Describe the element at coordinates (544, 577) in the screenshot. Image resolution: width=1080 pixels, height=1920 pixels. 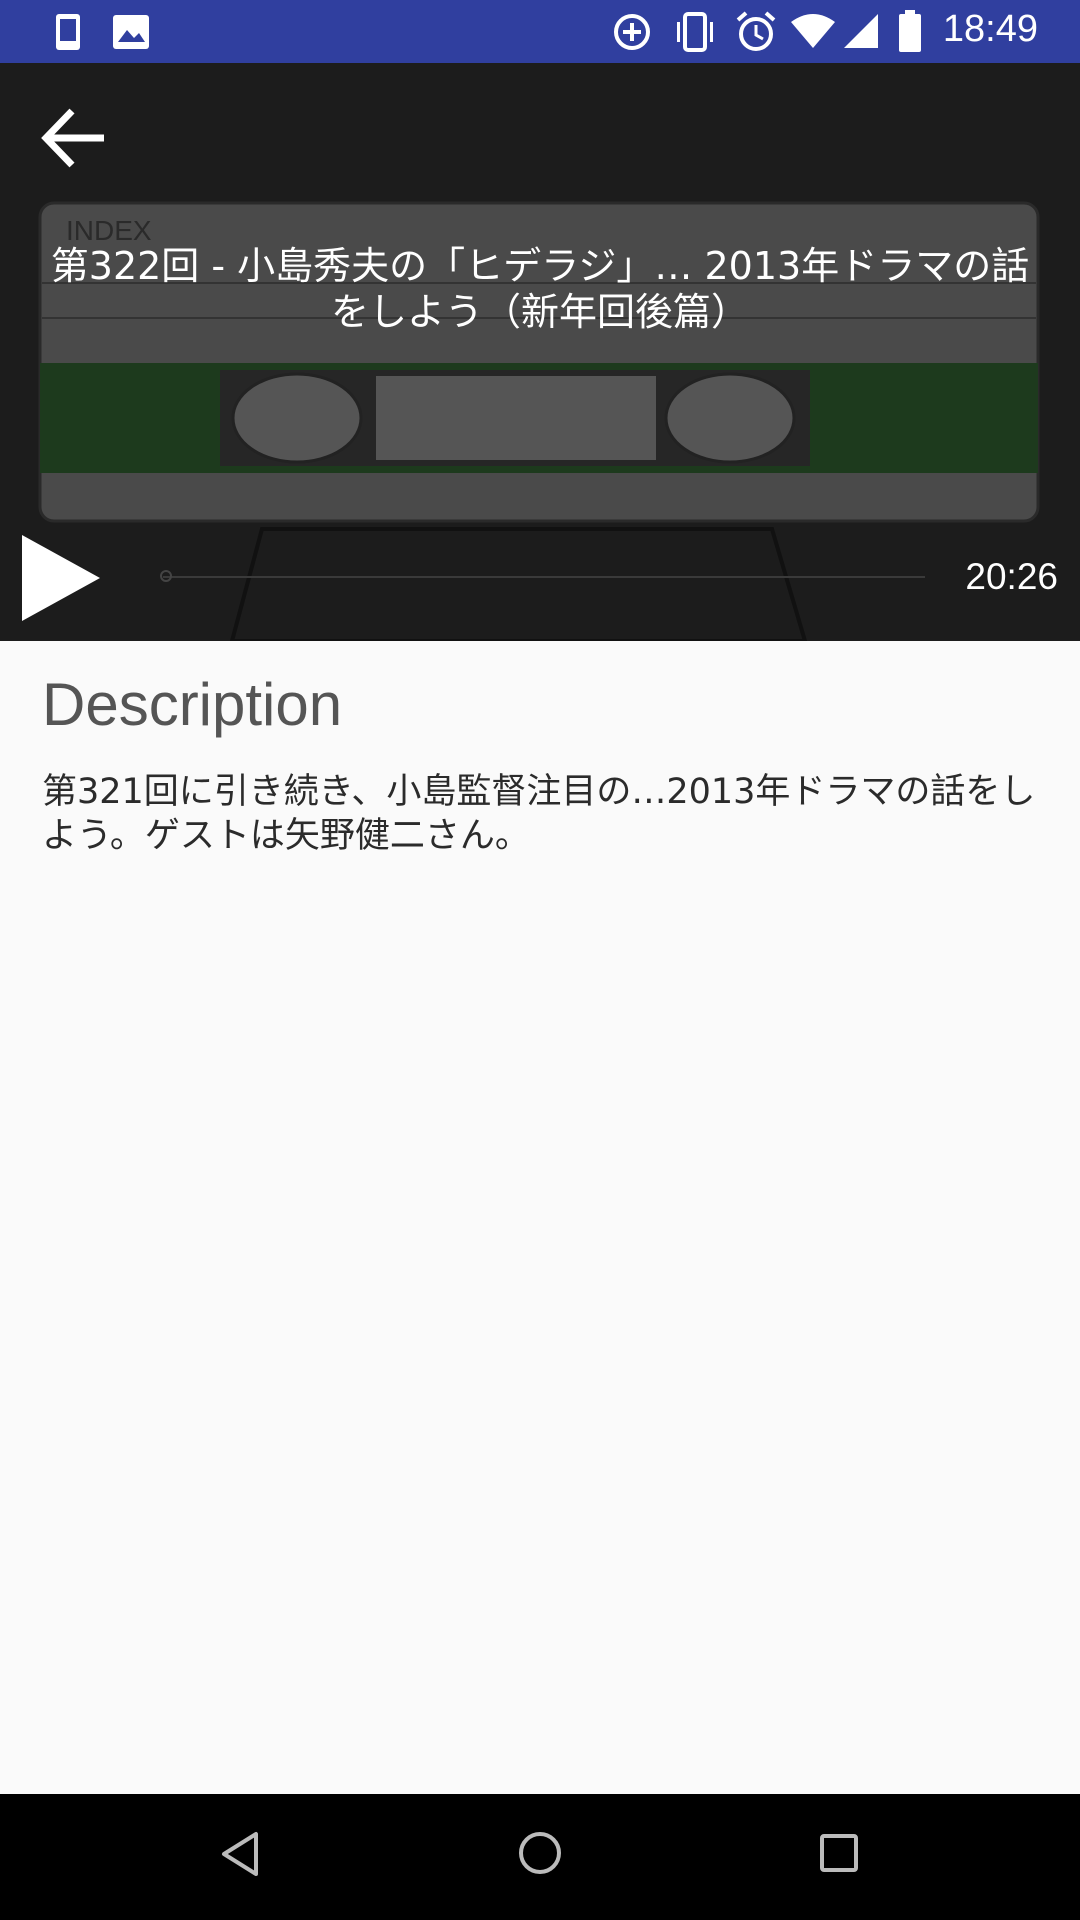
I see `seek-bar` at that location.